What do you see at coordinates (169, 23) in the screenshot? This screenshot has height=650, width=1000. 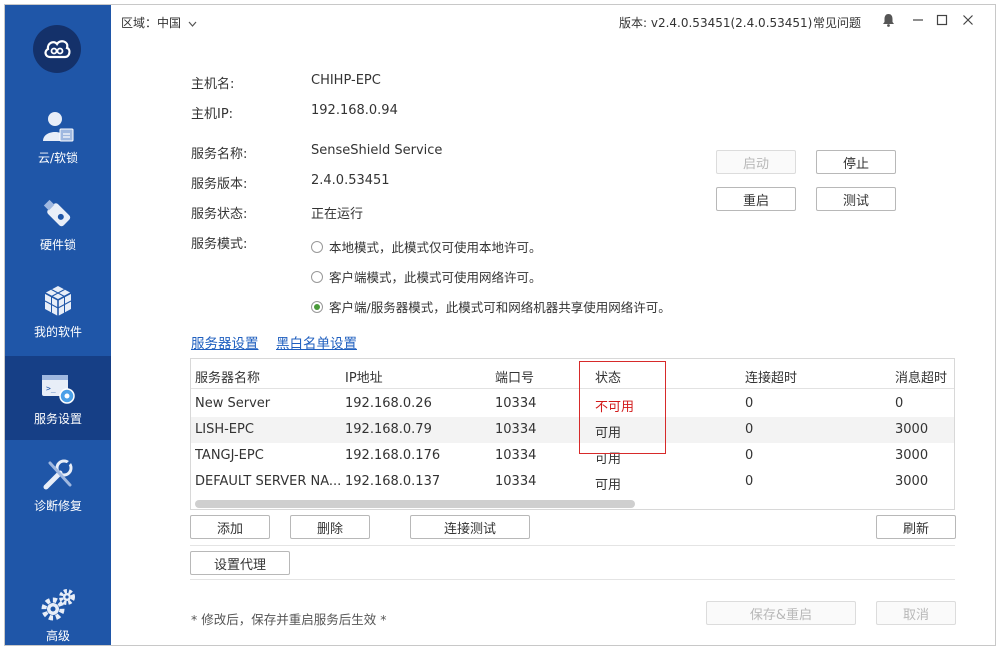 I see `region-value: 中国` at bounding box center [169, 23].